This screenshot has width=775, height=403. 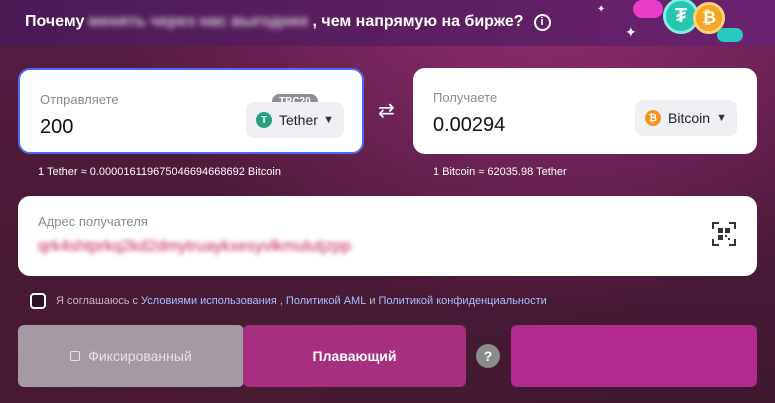 What do you see at coordinates (194, 247) in the screenshot?
I see `address-input: qrk4shtprkq2kd2dmytruaykxesyvlkmulutjzpp` at bounding box center [194, 247].